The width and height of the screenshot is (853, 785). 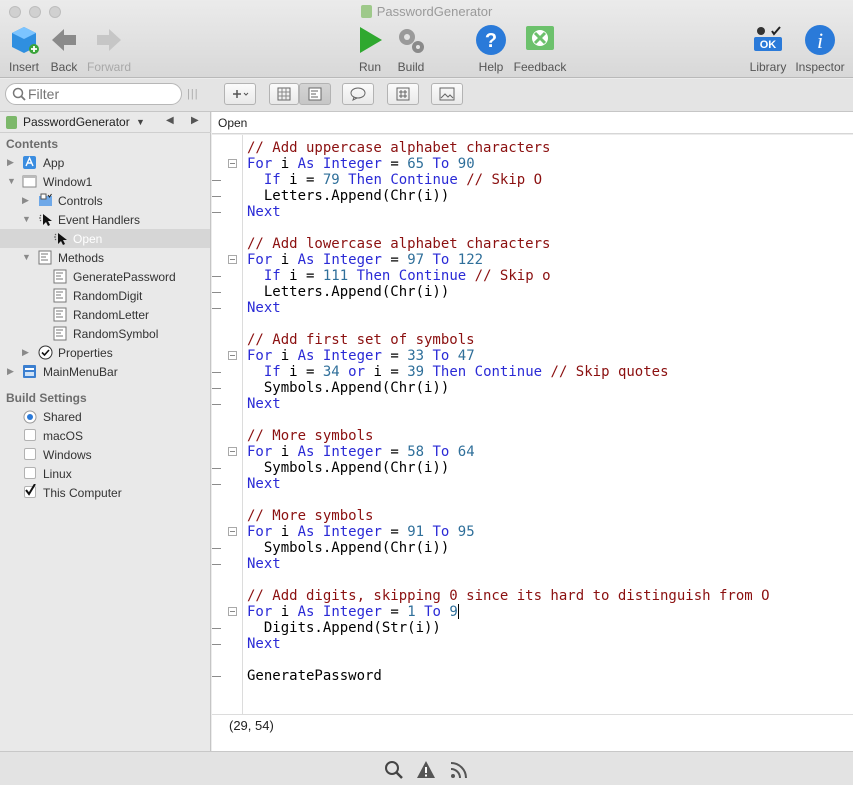 What do you see at coordinates (394, 770) in the screenshot?
I see `search-icon` at bounding box center [394, 770].